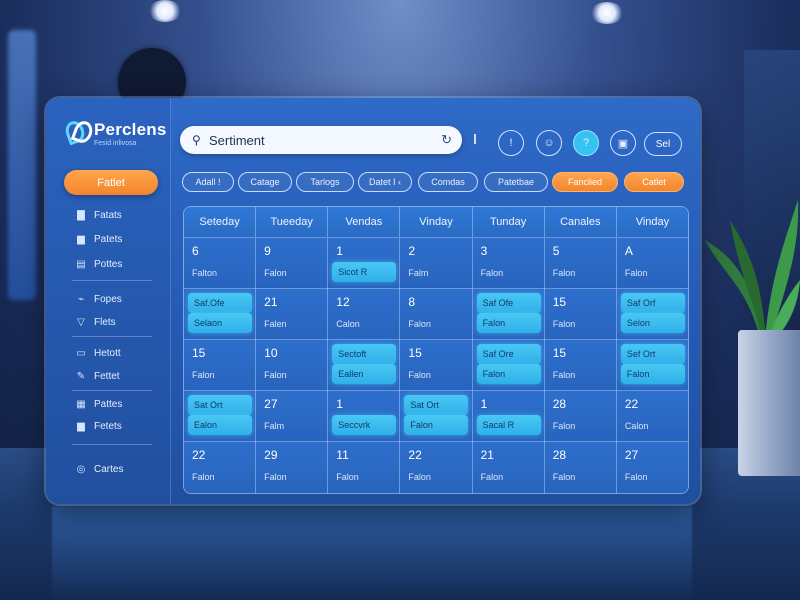  Describe the element at coordinates (364, 314) in the screenshot. I see `calendar-day-cell: 12 Calon` at that location.